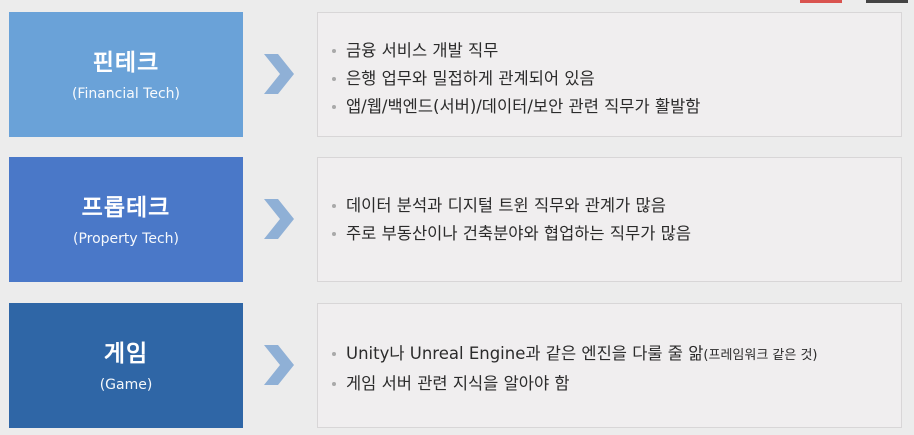 The width and height of the screenshot is (914, 435). Describe the element at coordinates (609, 384) in the screenshot. I see `list-item: 게임 서버 관련 지식을 알아야 함` at that location.